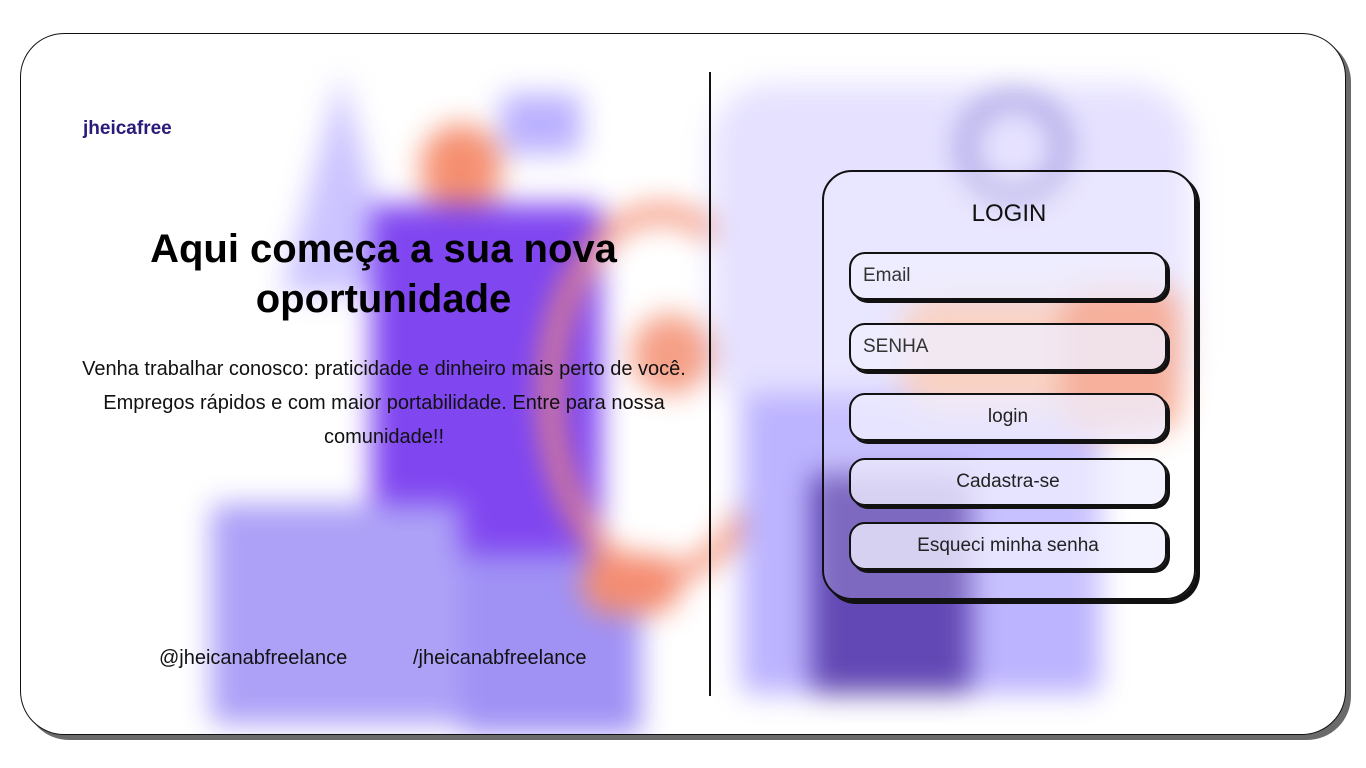  I want to click on facebook-link: /jheicanabfreelance, so click(499, 658).